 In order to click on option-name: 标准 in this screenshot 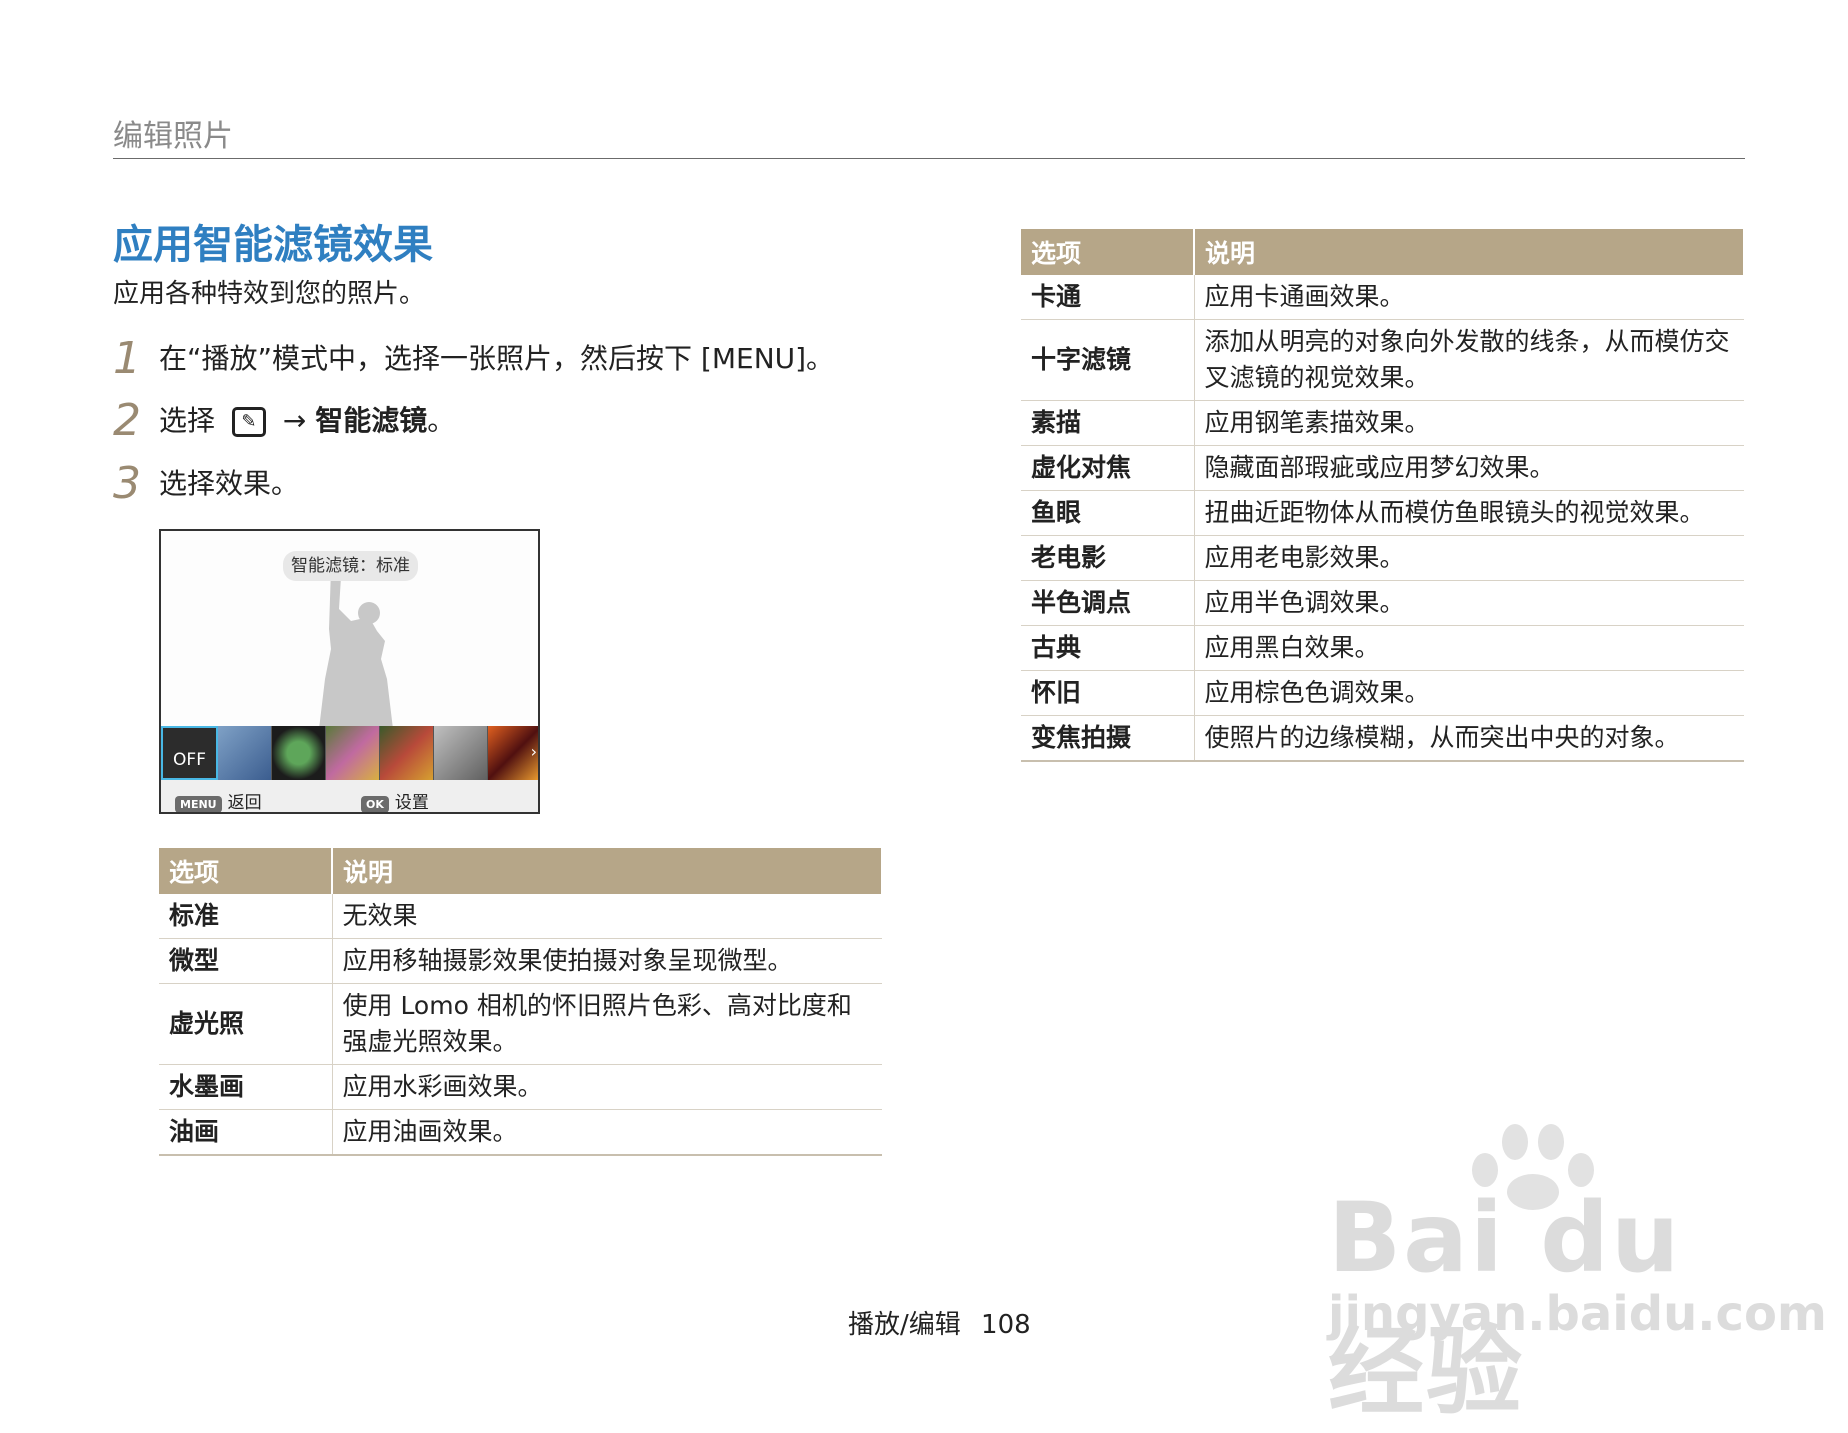, I will do `click(246, 916)`.